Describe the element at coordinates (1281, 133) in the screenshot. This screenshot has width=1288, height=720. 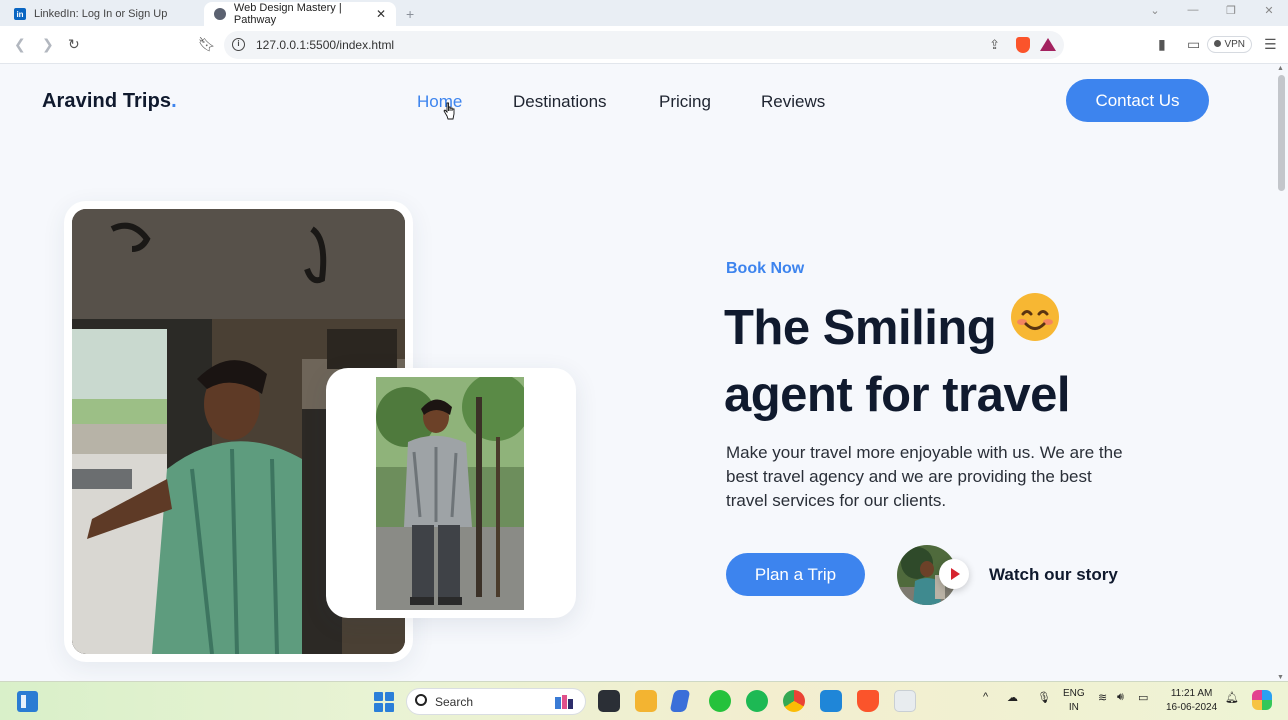
I see `scrollbar-thumb` at that location.